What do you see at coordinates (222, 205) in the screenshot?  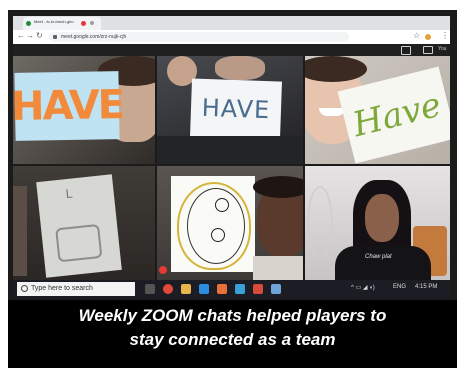 I see `drawn-eye-left` at bounding box center [222, 205].